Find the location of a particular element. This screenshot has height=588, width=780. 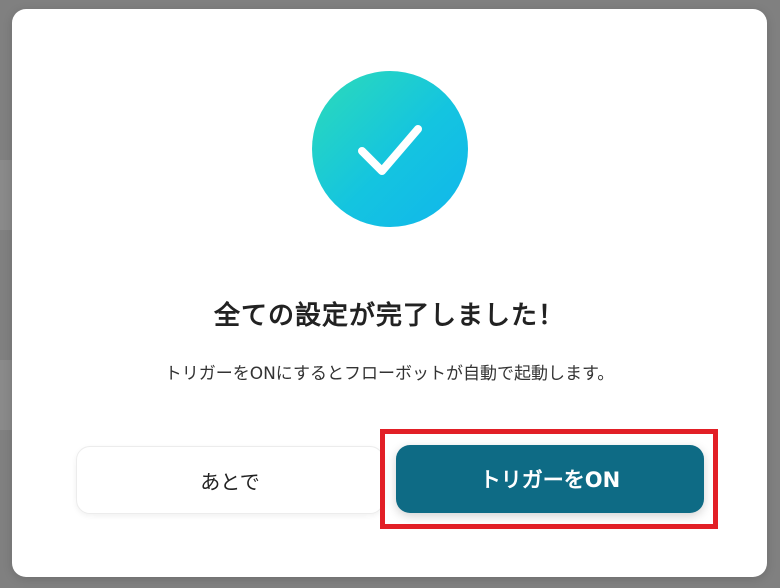

later-button: あとで is located at coordinates (230, 480).